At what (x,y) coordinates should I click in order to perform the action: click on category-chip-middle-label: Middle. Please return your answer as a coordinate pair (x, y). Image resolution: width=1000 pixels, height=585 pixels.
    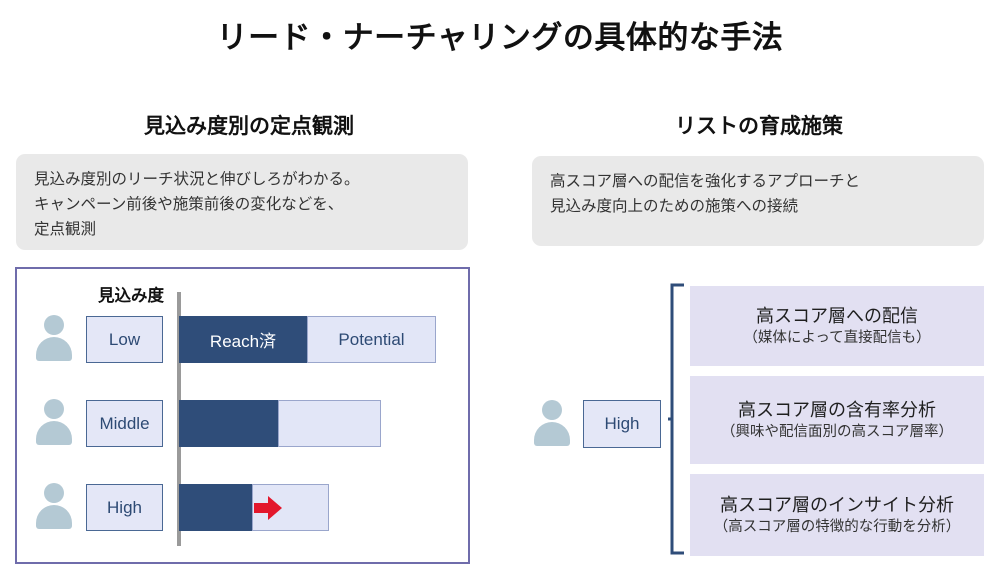
    Looking at the image, I should click on (124, 423).